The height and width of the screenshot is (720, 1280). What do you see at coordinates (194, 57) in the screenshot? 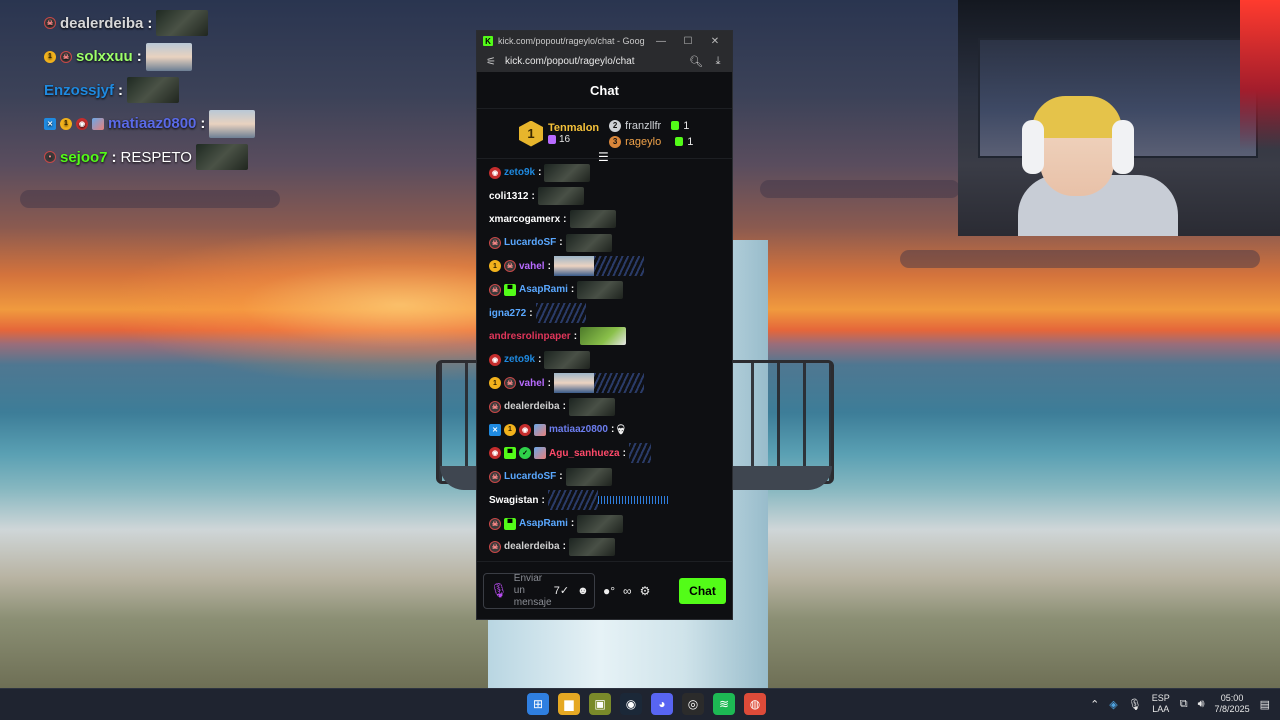
I see `overlay-chat-row: 1 ☠ solxxuu:` at bounding box center [194, 57].